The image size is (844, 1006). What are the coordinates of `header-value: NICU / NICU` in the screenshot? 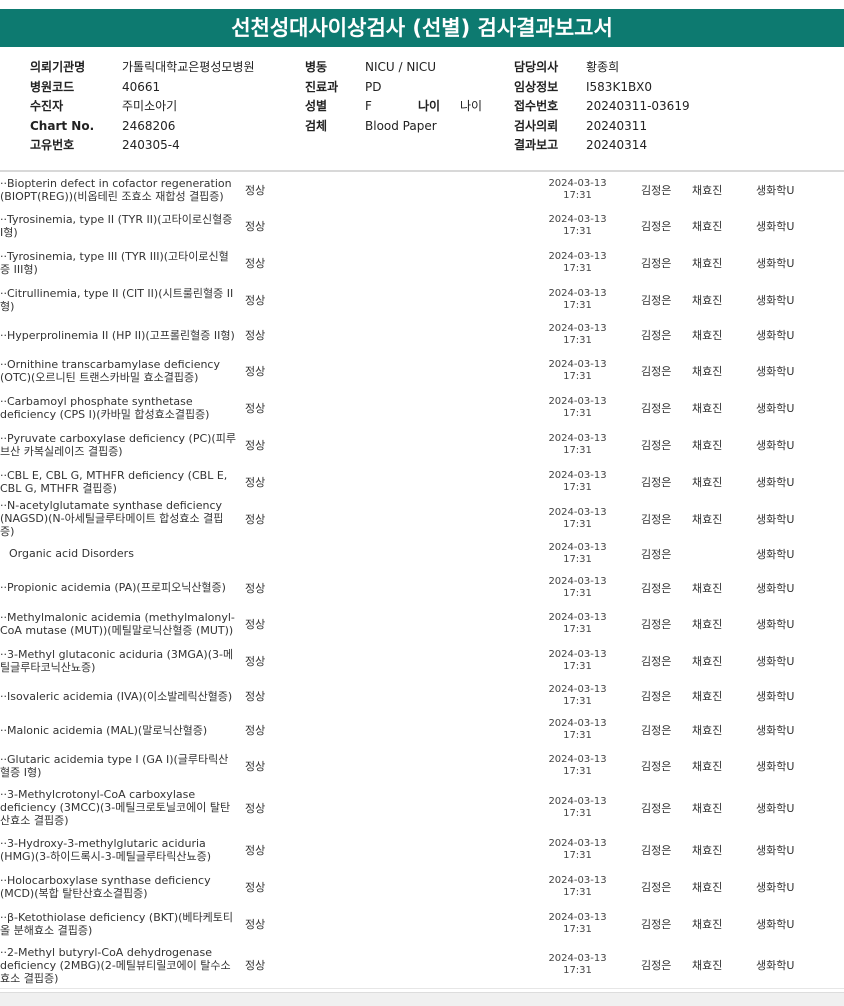 It's located at (401, 67).